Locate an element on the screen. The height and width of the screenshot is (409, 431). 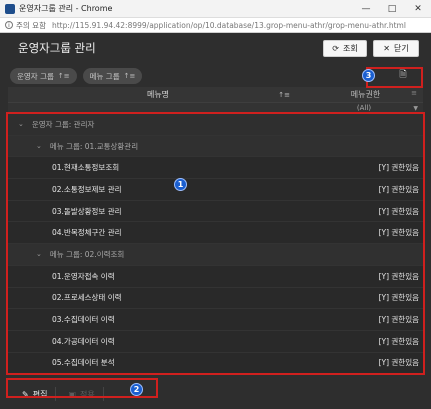
table-row: 03.수집데이터 이력 [Y] 권한있음 is located at coordinates (215, 320).